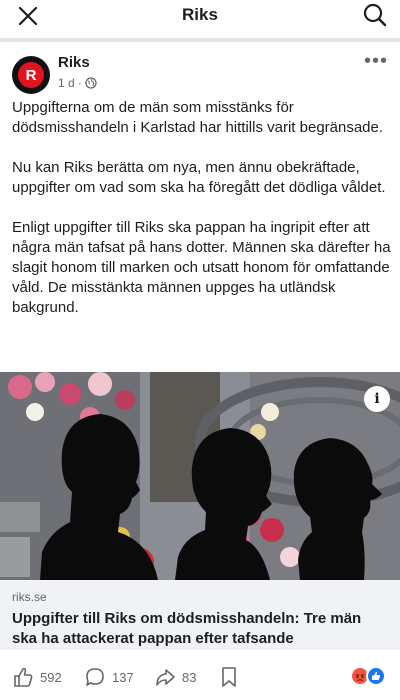  Describe the element at coordinates (109, 677) in the screenshot. I see `comment-button: 137` at that location.